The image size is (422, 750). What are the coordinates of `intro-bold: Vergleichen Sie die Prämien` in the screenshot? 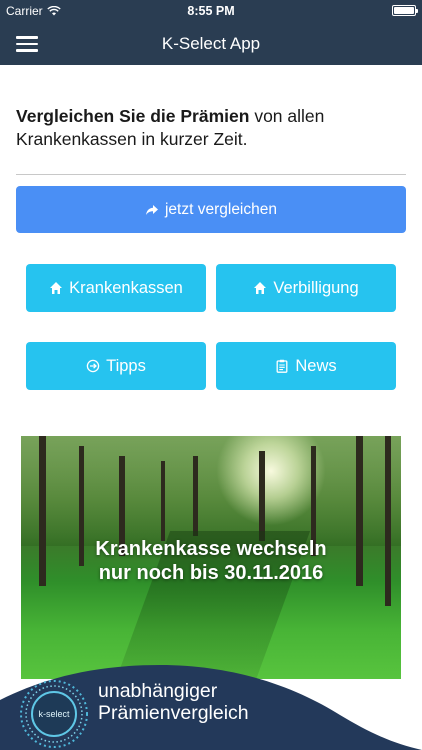 It's located at (133, 116).